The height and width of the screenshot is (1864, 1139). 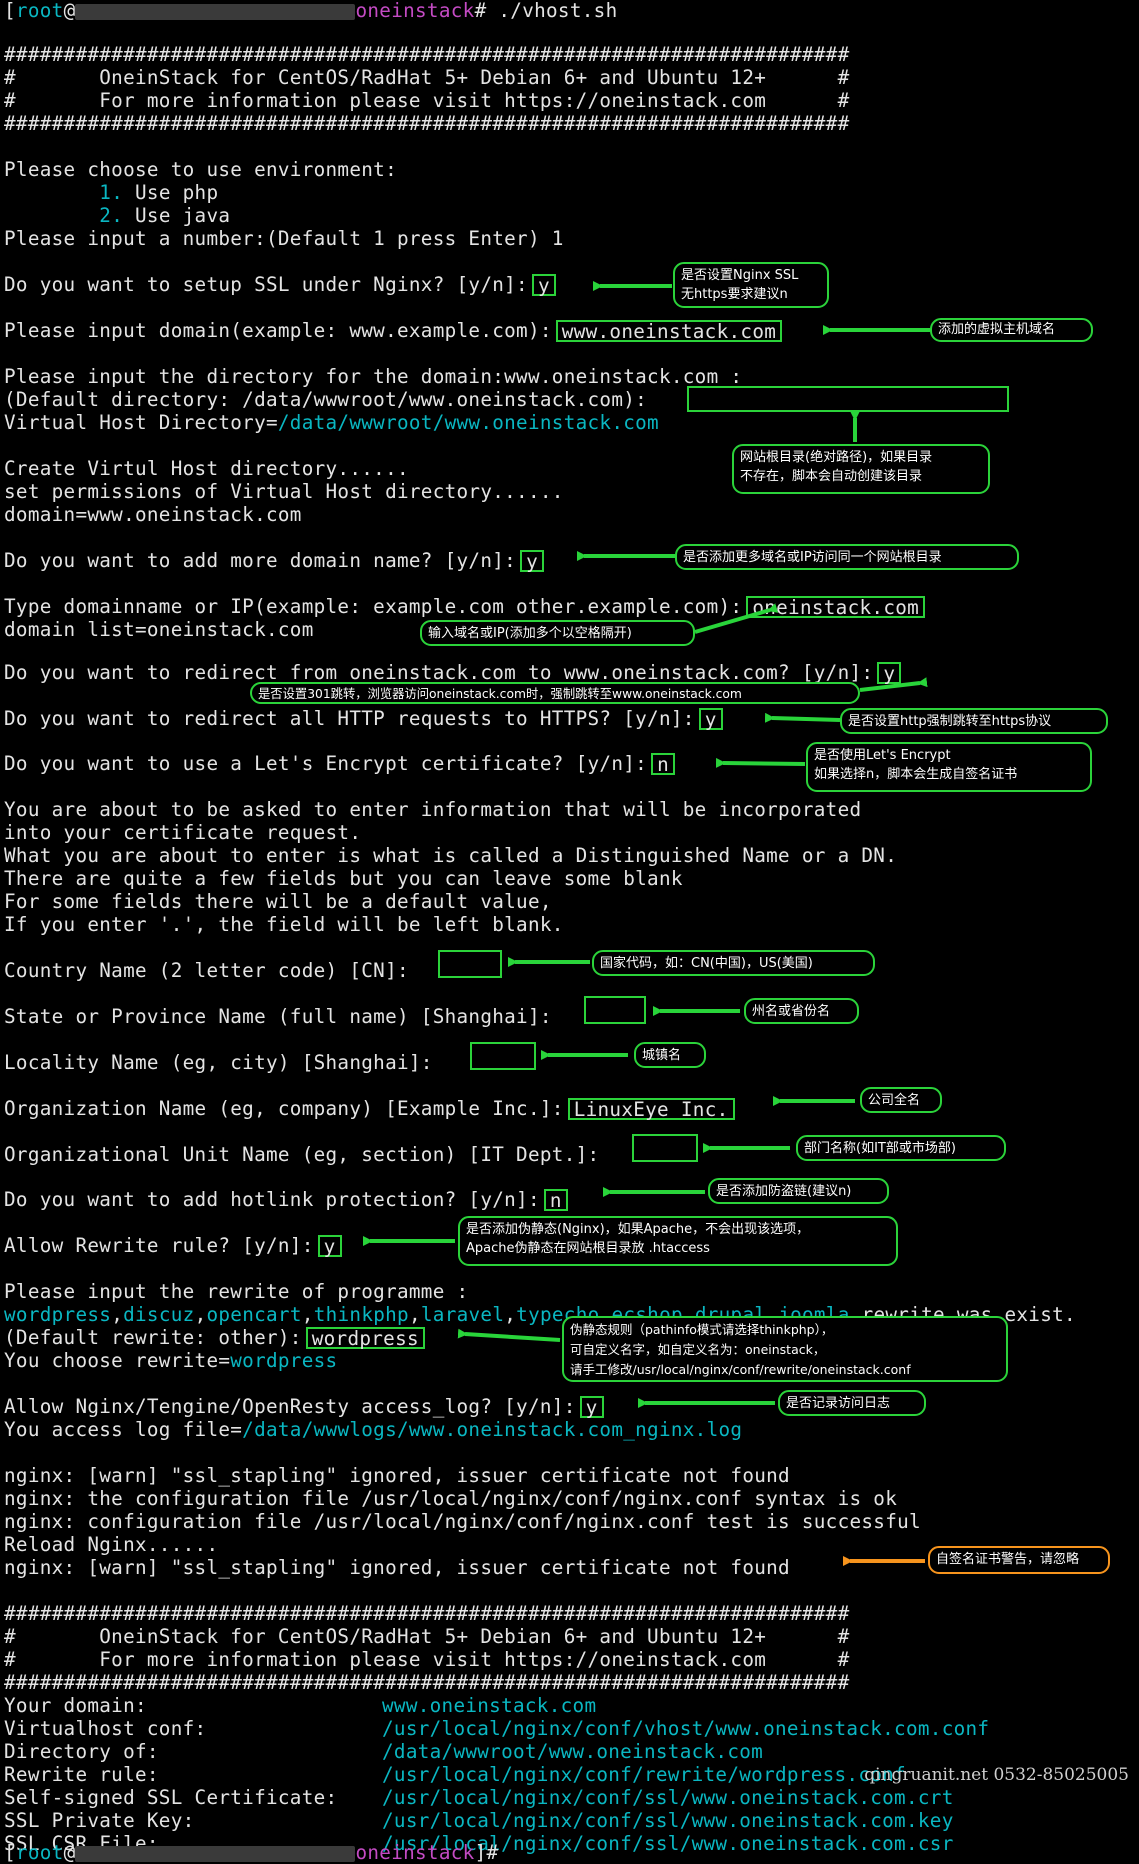 I want to click on note-state: 州名或省份名, so click(x=801, y=1011).